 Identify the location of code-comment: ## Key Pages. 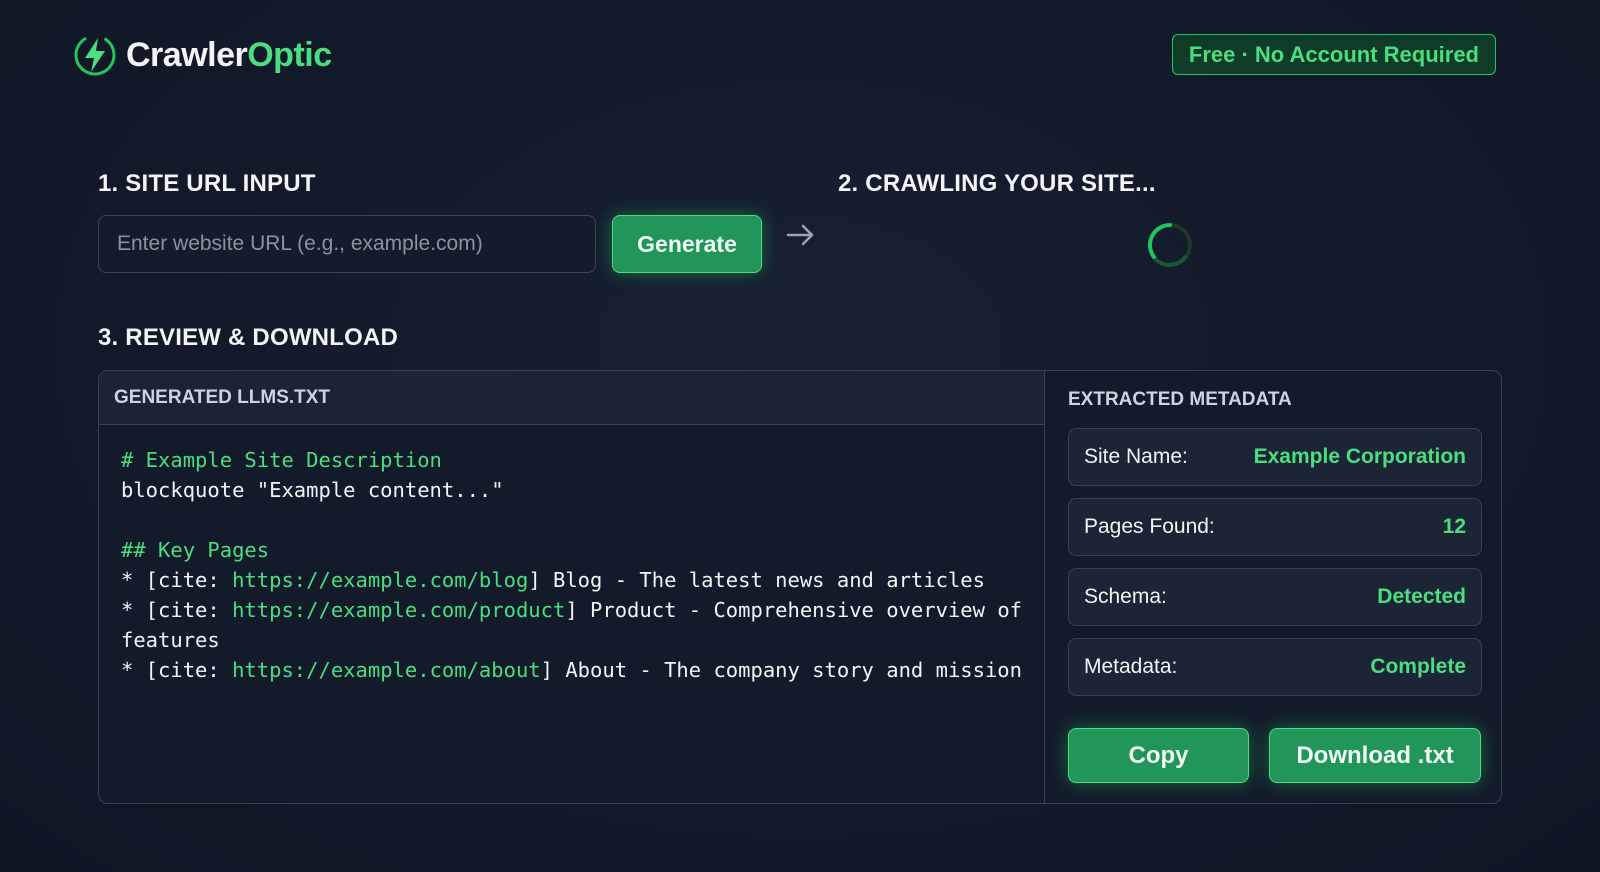
(195, 550).